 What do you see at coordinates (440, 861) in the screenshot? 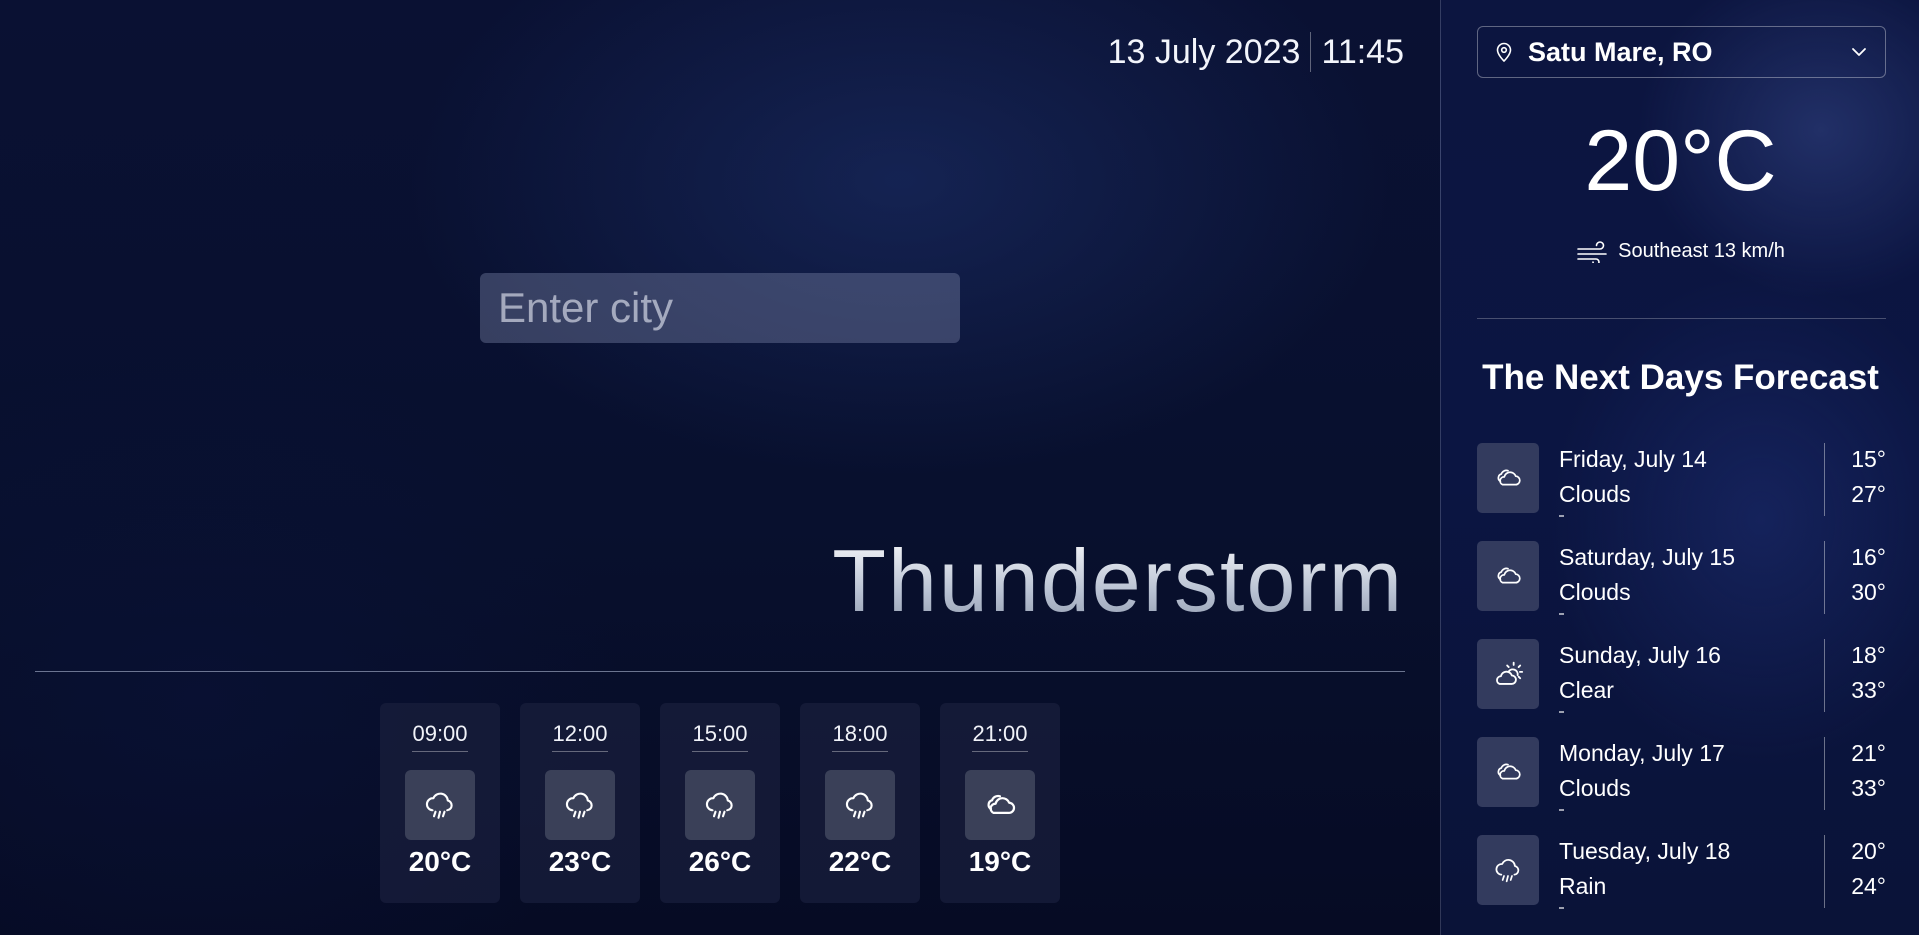
I see `hourly-temp: 20°C` at bounding box center [440, 861].